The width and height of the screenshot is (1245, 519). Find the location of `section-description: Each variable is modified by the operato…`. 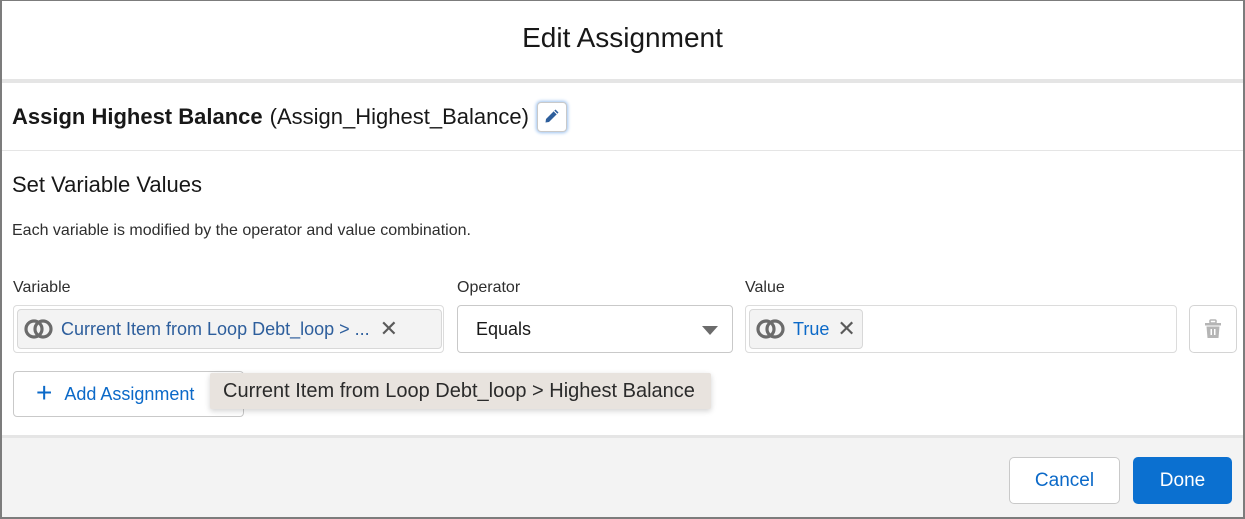

section-description: Each variable is modified by the operato… is located at coordinates (241, 230).